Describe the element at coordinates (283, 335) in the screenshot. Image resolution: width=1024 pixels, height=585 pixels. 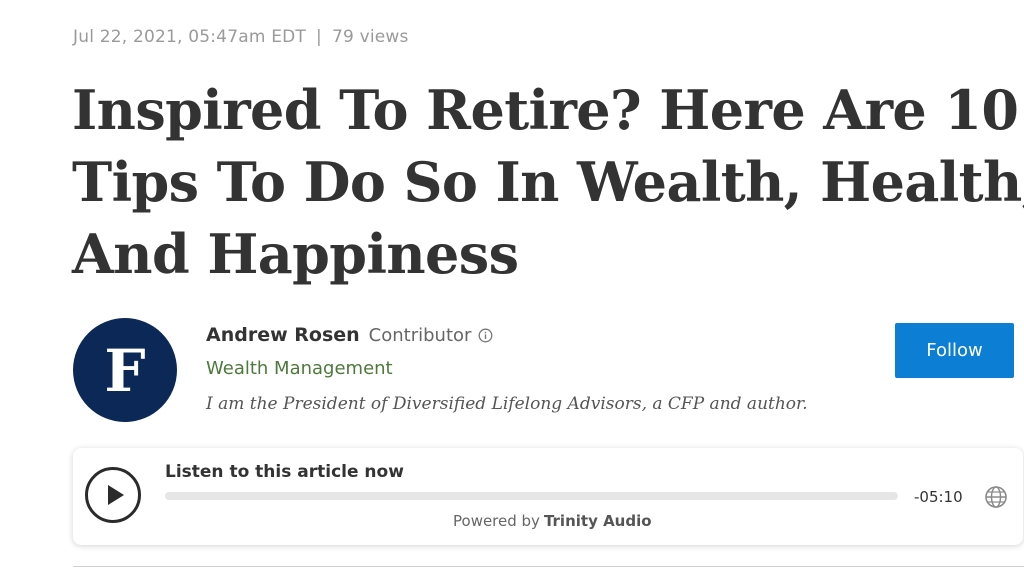
I see `author-name: Andrew Rosen` at that location.